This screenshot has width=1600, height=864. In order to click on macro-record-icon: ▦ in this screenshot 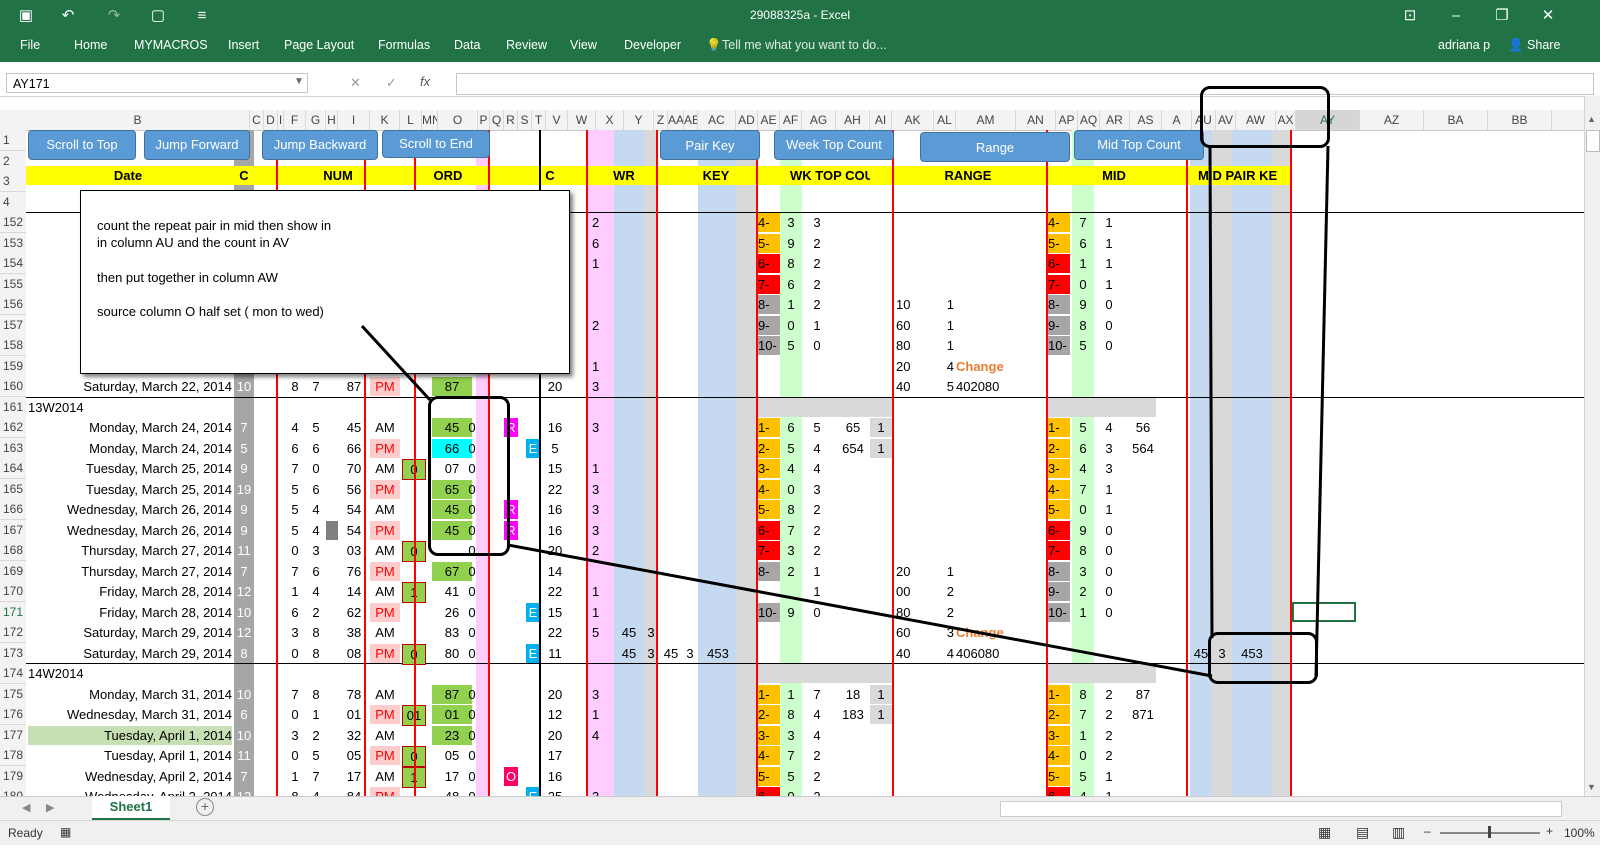, I will do `click(65, 832)`.